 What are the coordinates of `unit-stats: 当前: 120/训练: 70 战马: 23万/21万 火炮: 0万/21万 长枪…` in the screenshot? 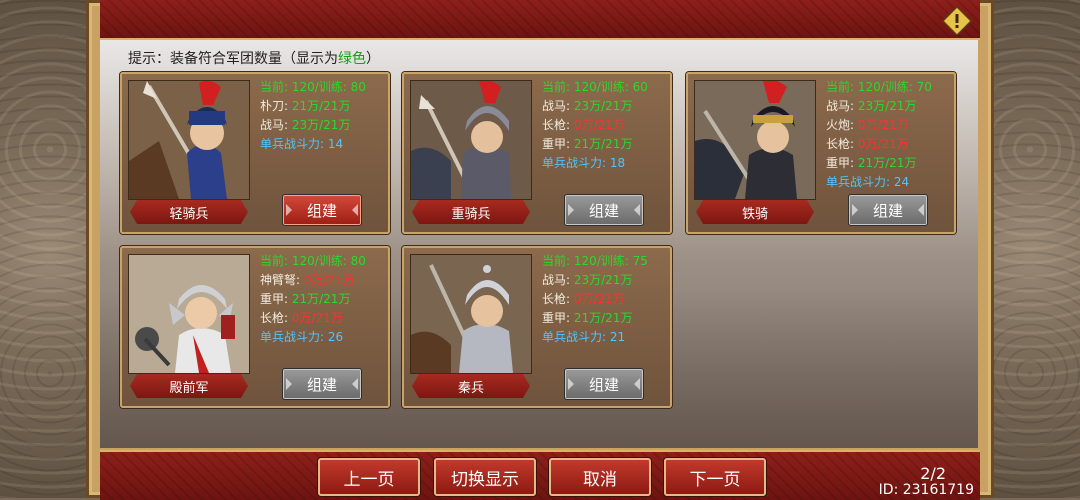 It's located at (879, 135).